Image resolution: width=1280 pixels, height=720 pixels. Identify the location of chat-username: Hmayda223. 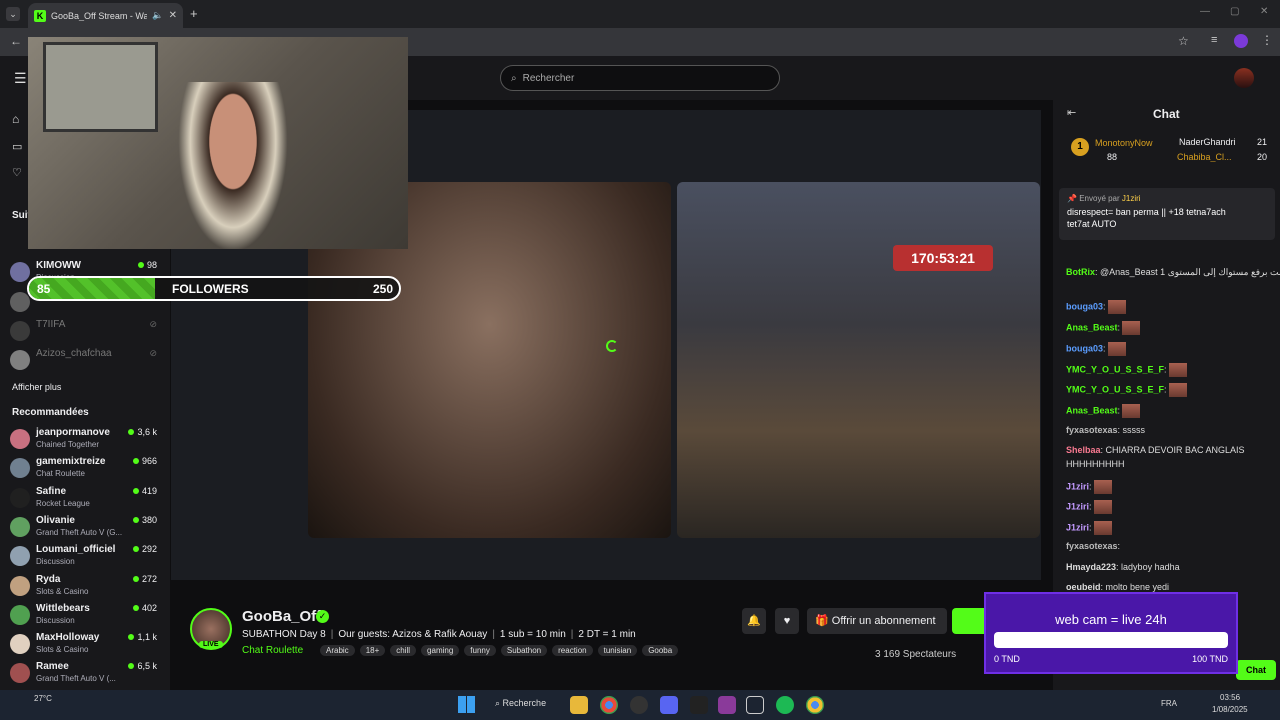
(1091, 567).